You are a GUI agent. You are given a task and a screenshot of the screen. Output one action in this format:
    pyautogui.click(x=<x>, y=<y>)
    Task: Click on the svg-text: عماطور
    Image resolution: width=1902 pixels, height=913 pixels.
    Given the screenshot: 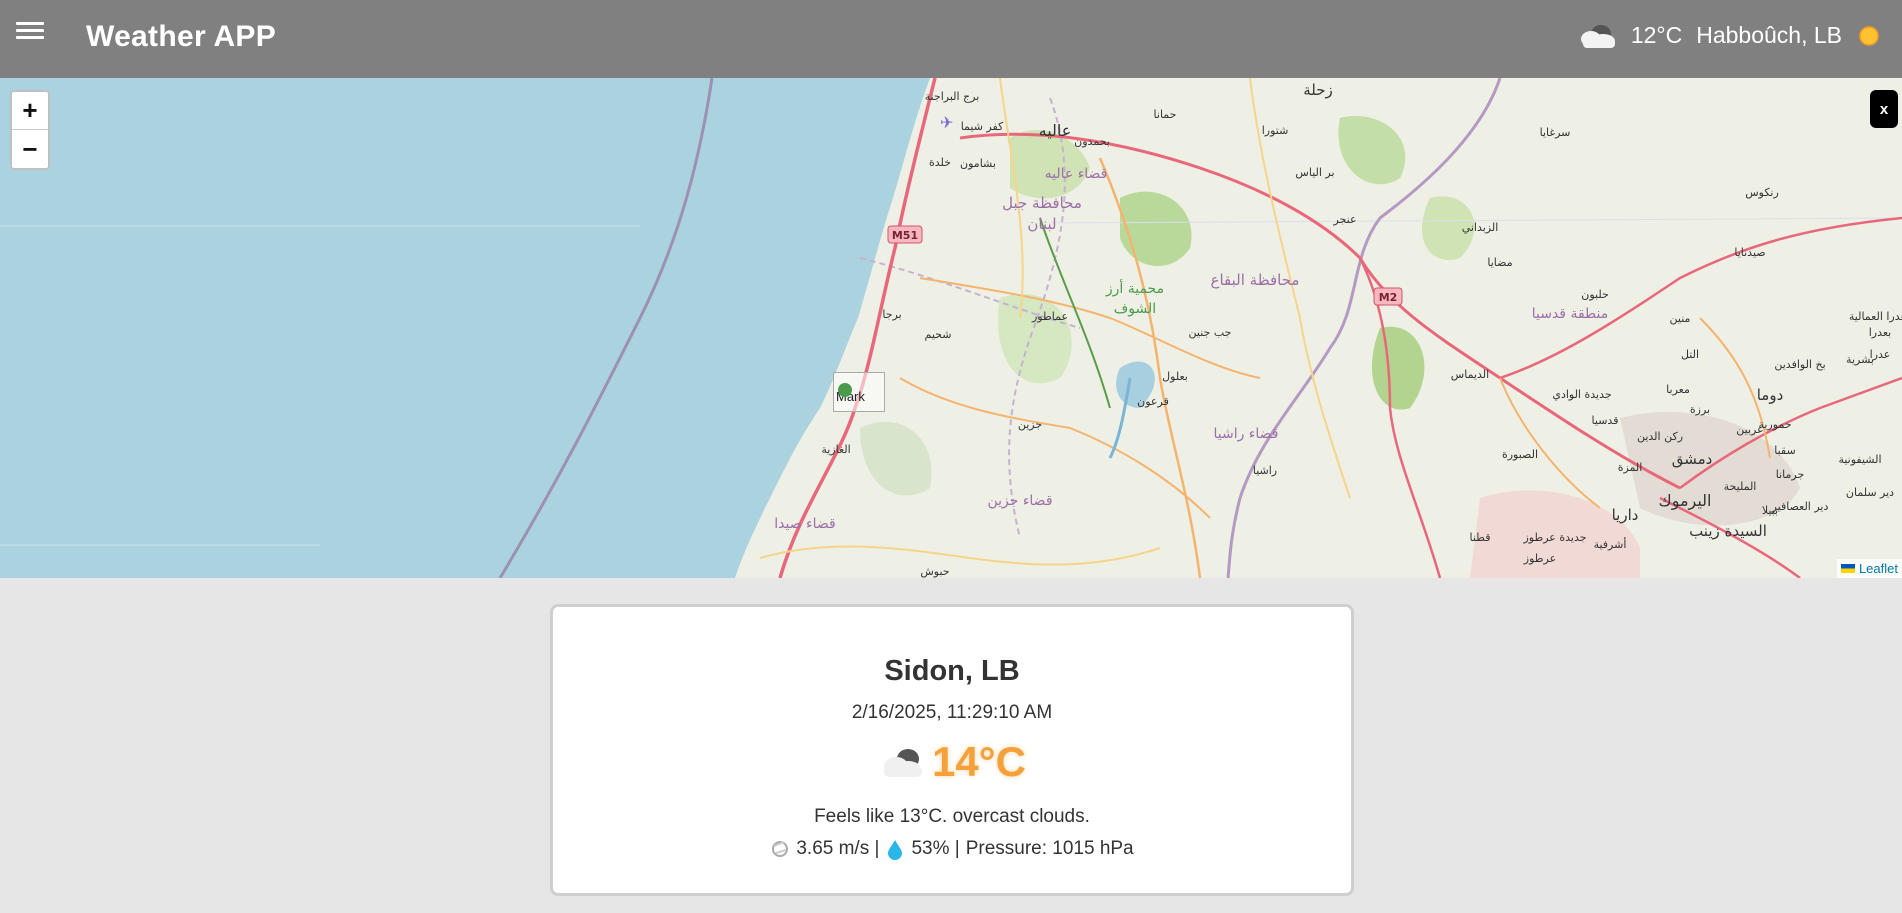 What is the action you would take?
    pyautogui.click(x=1049, y=316)
    